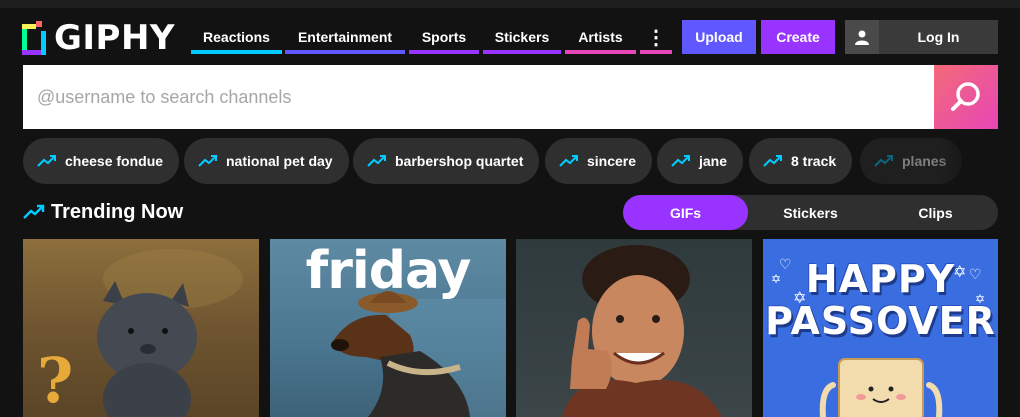  I want to click on nav-stickers: Stickers, so click(522, 37).